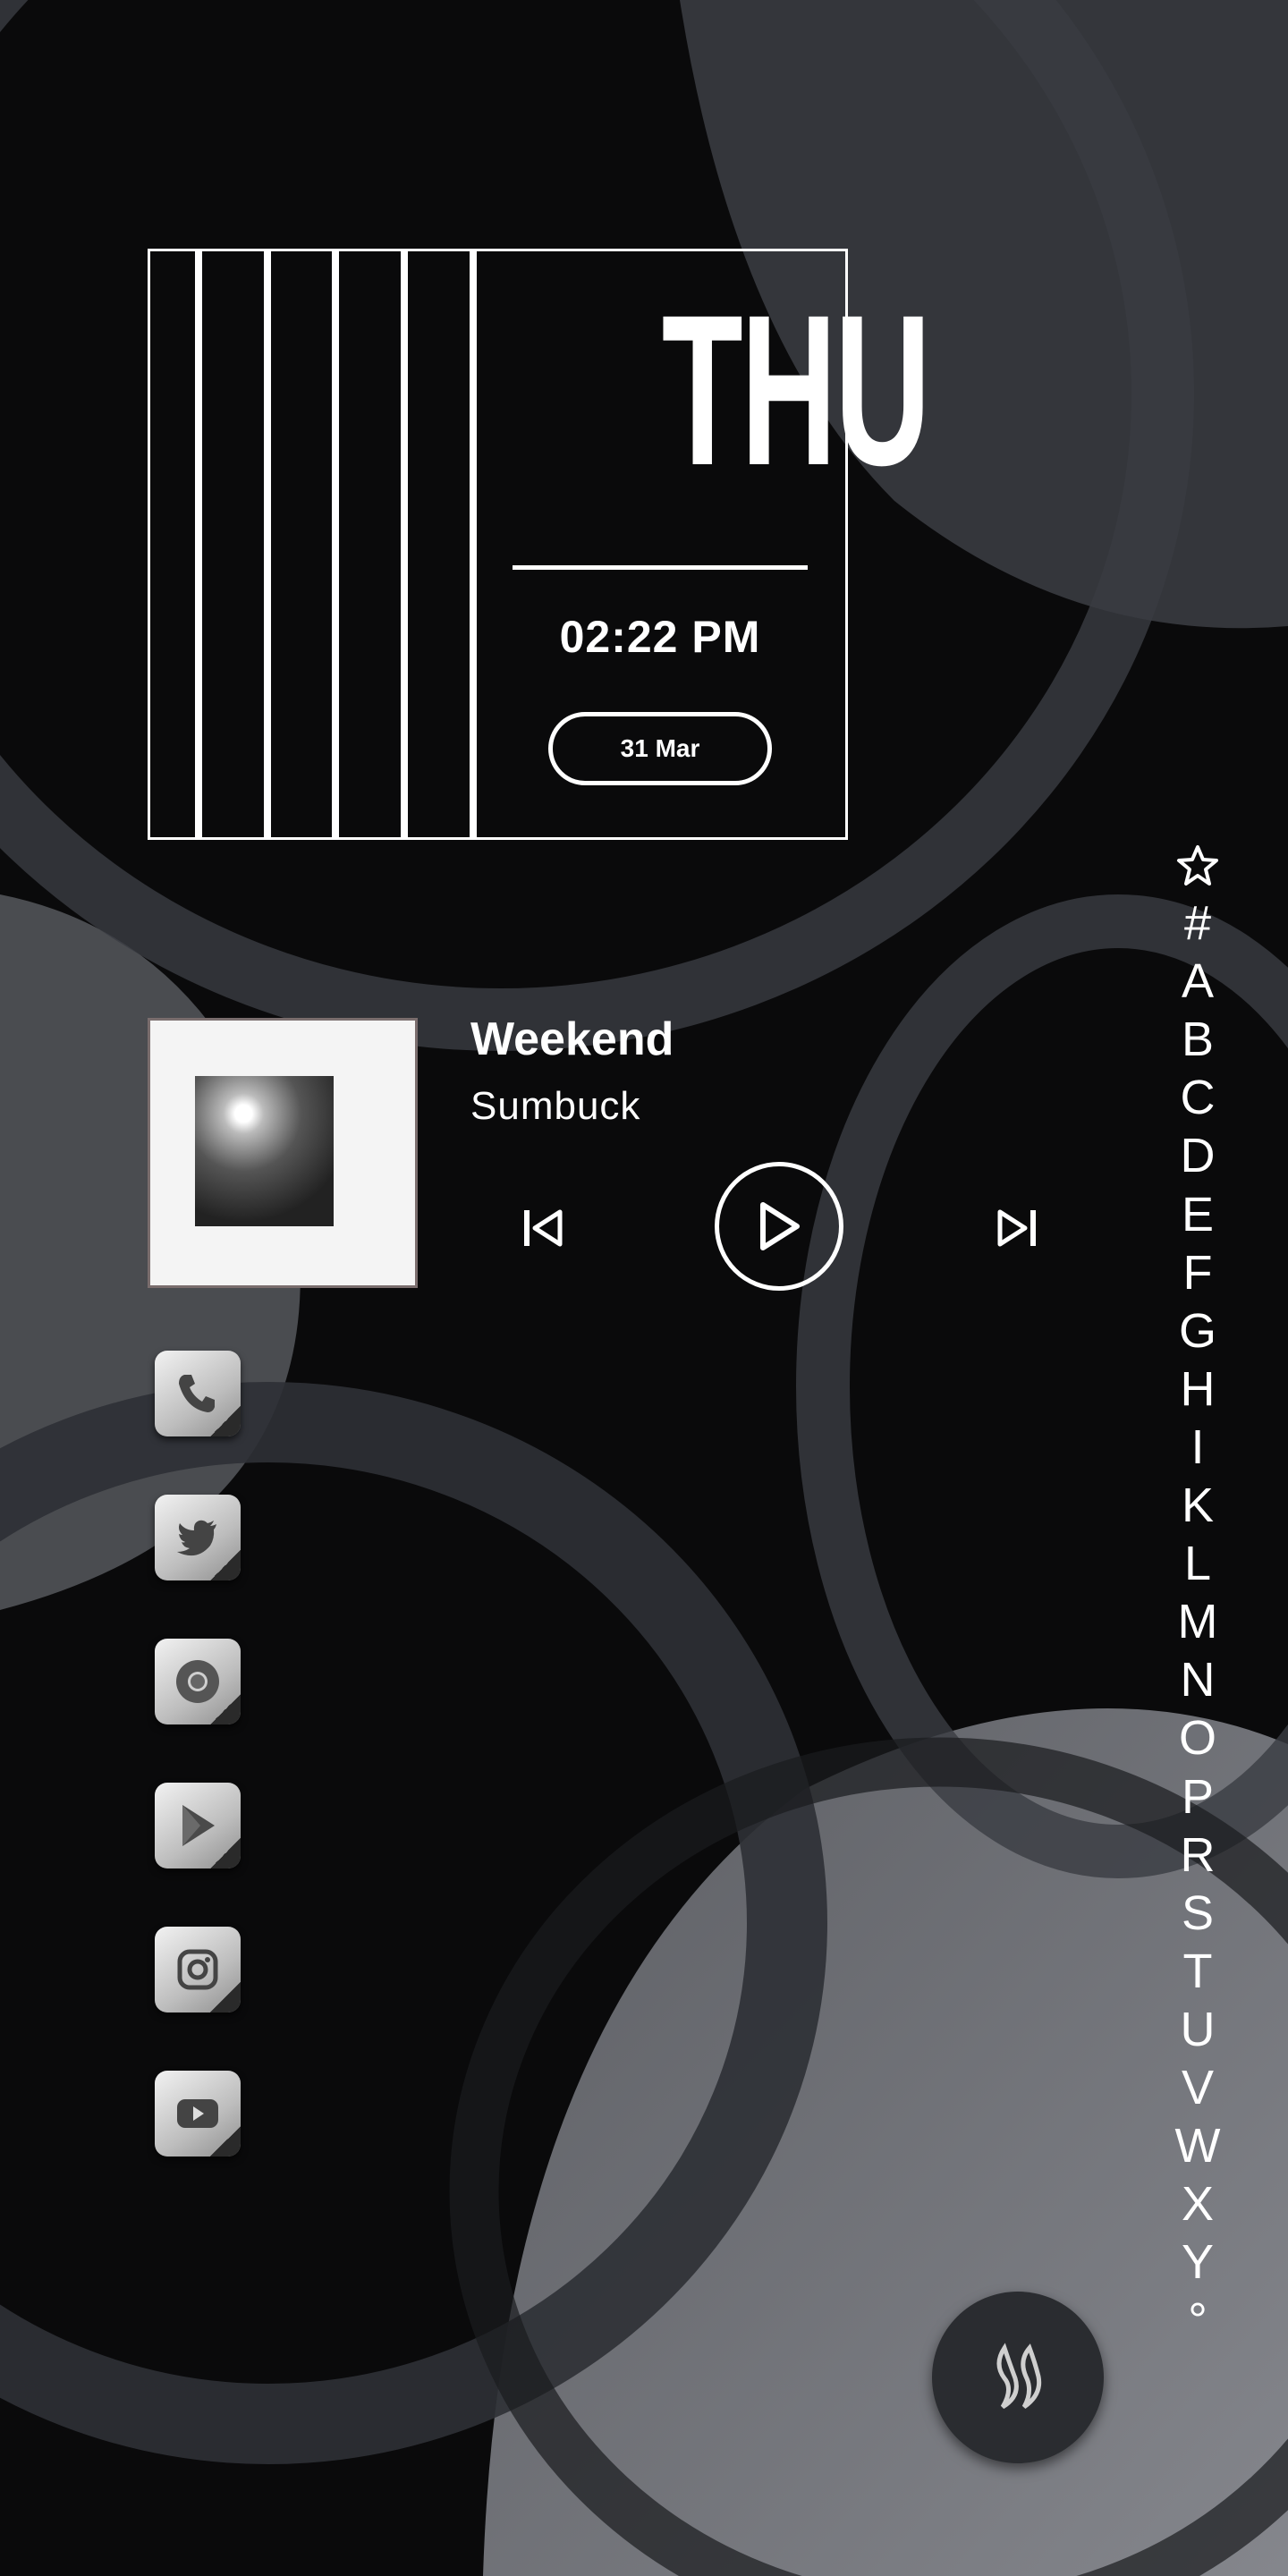 The height and width of the screenshot is (2576, 1288). What do you see at coordinates (1197, 2030) in the screenshot?
I see `index-letter: U` at bounding box center [1197, 2030].